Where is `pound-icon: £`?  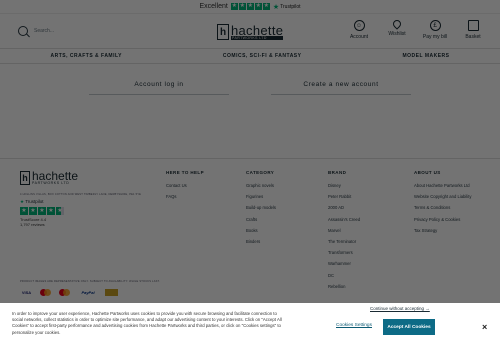
pound-icon: £ is located at coordinates (435, 25).